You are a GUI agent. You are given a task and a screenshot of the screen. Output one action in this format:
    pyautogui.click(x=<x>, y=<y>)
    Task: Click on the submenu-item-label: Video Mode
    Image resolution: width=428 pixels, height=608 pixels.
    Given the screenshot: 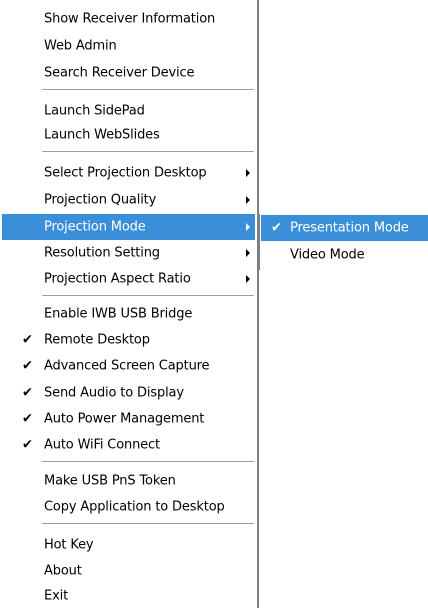 What is the action you would take?
    pyautogui.click(x=327, y=255)
    